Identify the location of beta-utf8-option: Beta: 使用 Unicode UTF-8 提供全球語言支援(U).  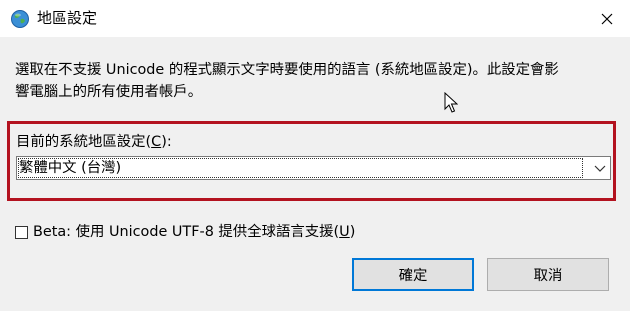
(185, 232).